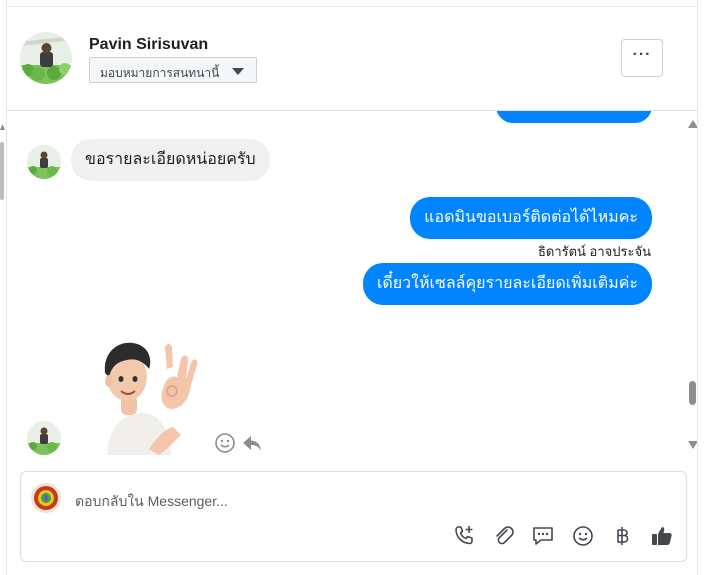  Describe the element at coordinates (225, 443) in the screenshot. I see `smile-react-icon` at that location.